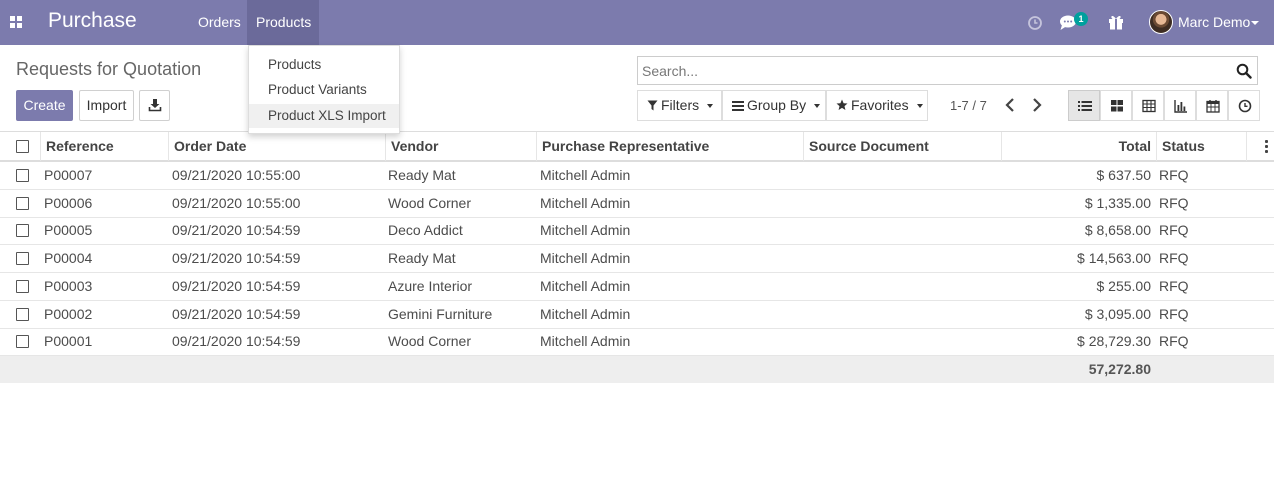 This screenshot has height=486, width=1274. Describe the element at coordinates (22, 146) in the screenshot. I see `select-all-checkbox` at that location.